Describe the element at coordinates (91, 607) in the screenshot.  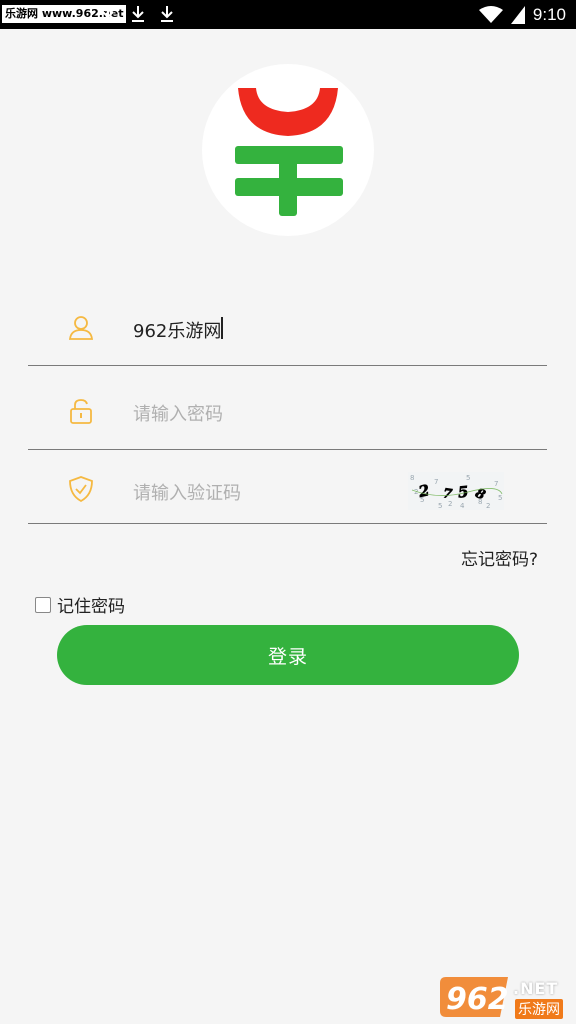
I see `remember-label: 记住密码` at that location.